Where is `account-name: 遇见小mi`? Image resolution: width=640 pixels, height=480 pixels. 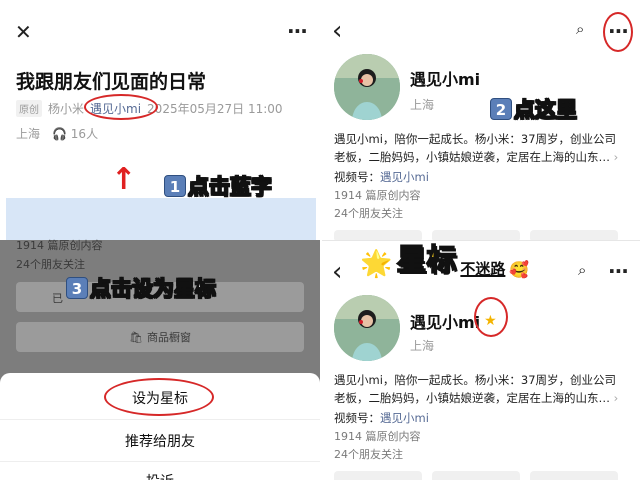 account-name: 遇见小mi is located at coordinates (445, 78).